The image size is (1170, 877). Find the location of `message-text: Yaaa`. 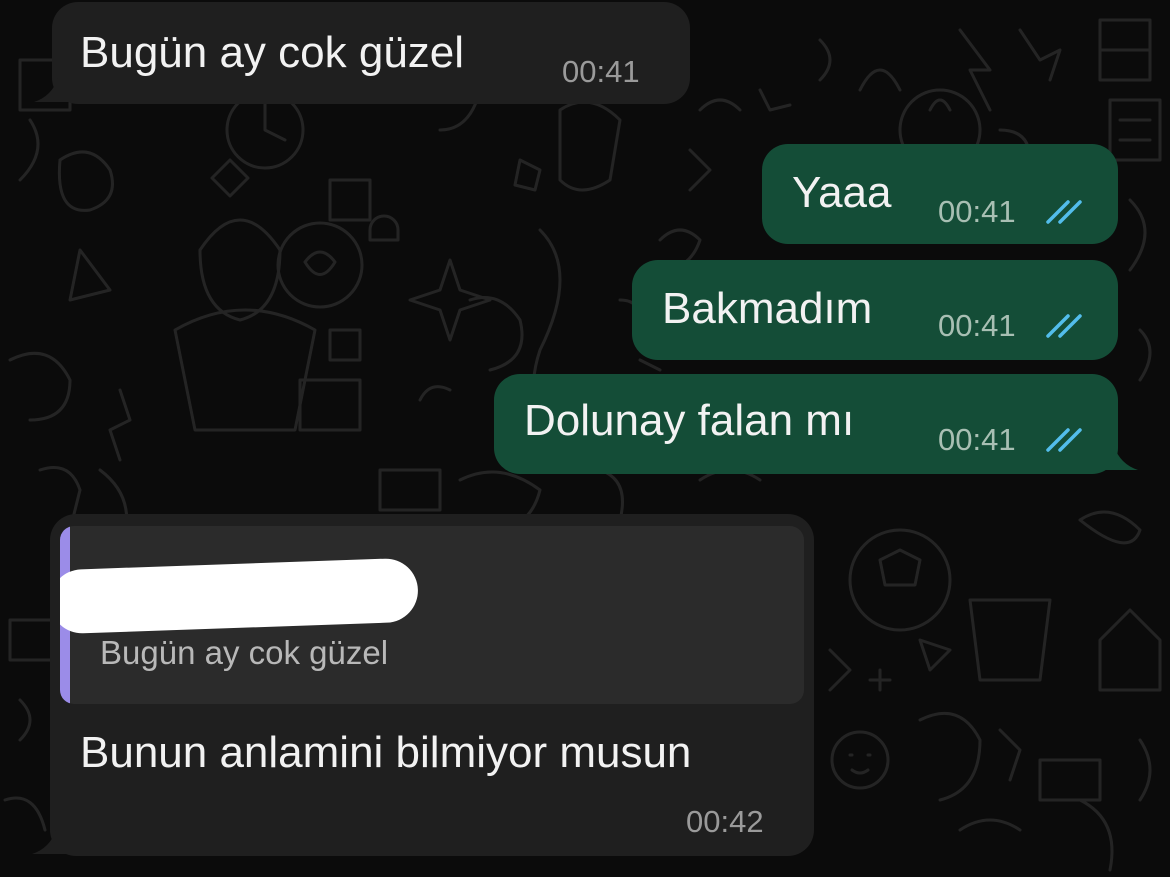

message-text: Yaaa is located at coordinates (842, 192).